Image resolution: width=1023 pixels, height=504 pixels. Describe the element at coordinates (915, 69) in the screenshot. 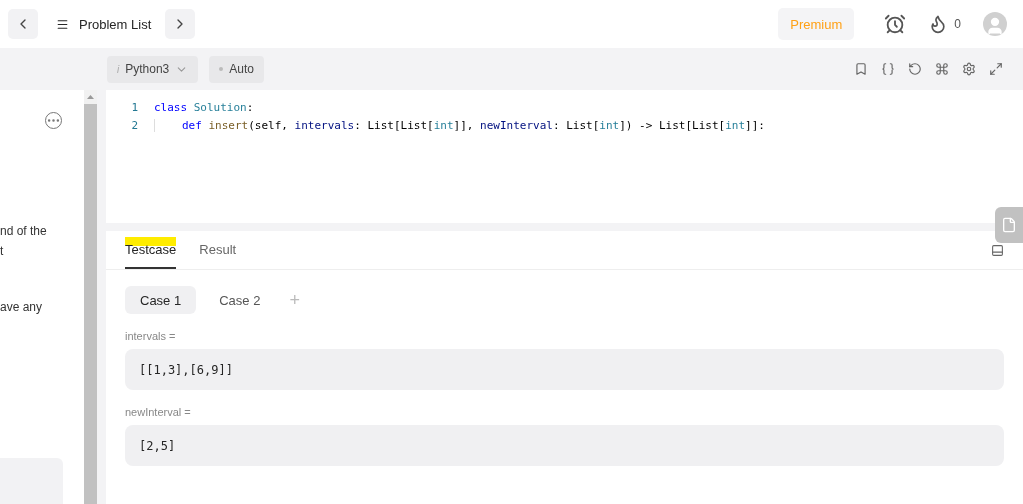

I see `reset-icon` at that location.